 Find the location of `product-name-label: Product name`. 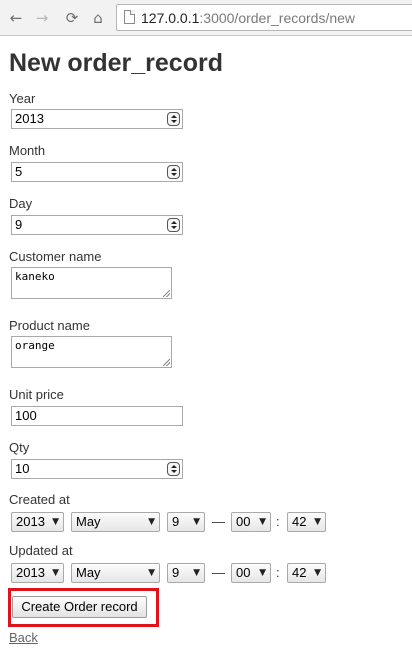

product-name-label: Product name is located at coordinates (49, 325).